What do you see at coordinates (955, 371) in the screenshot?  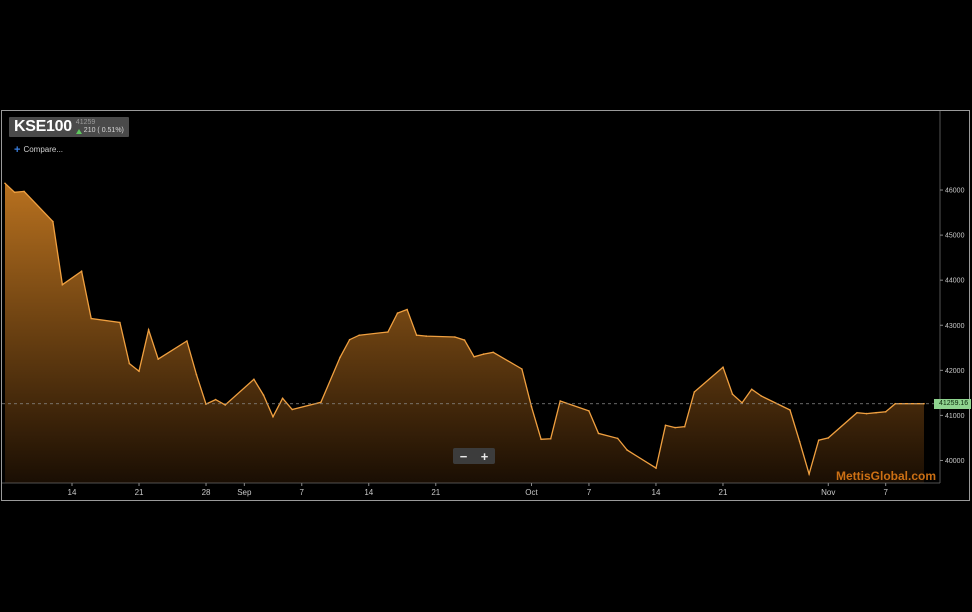 I see `y-tick-label: 42000` at bounding box center [955, 371].